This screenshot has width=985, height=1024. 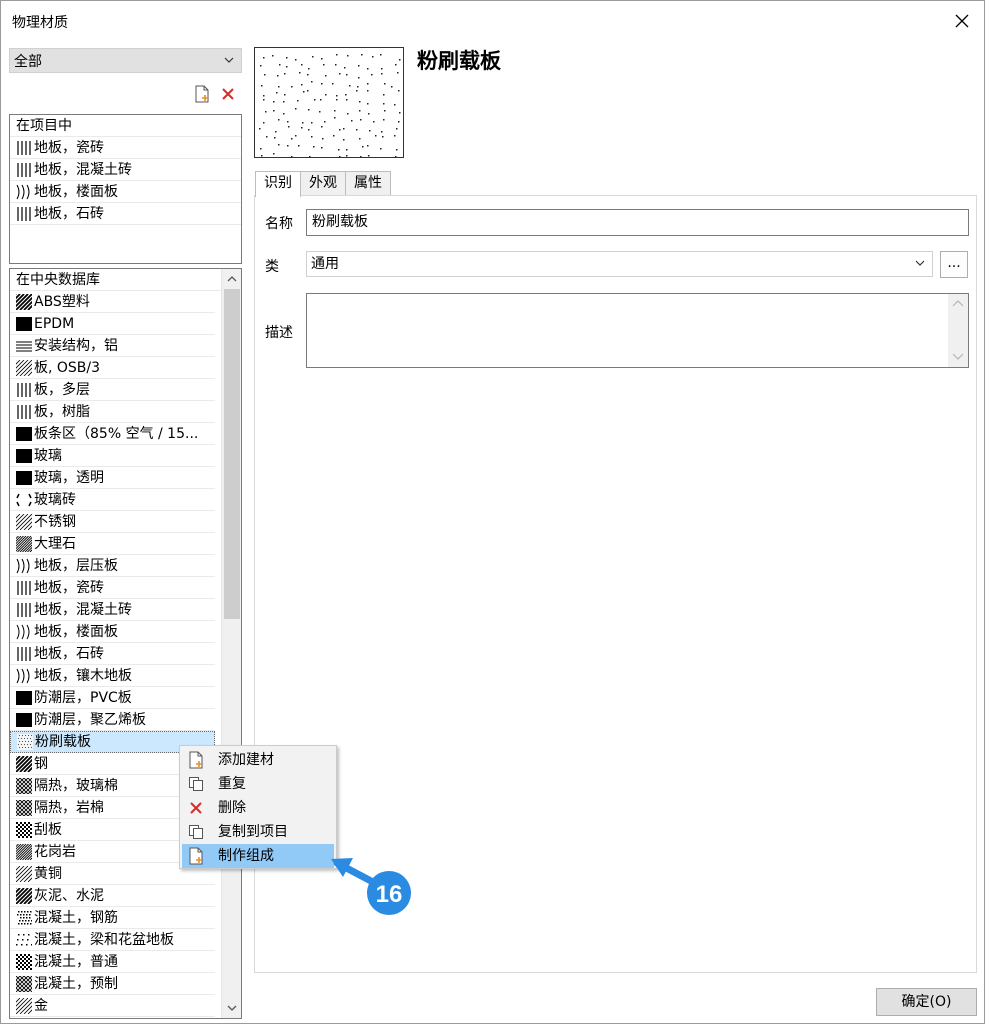 I want to click on description-field, so click(x=637, y=330).